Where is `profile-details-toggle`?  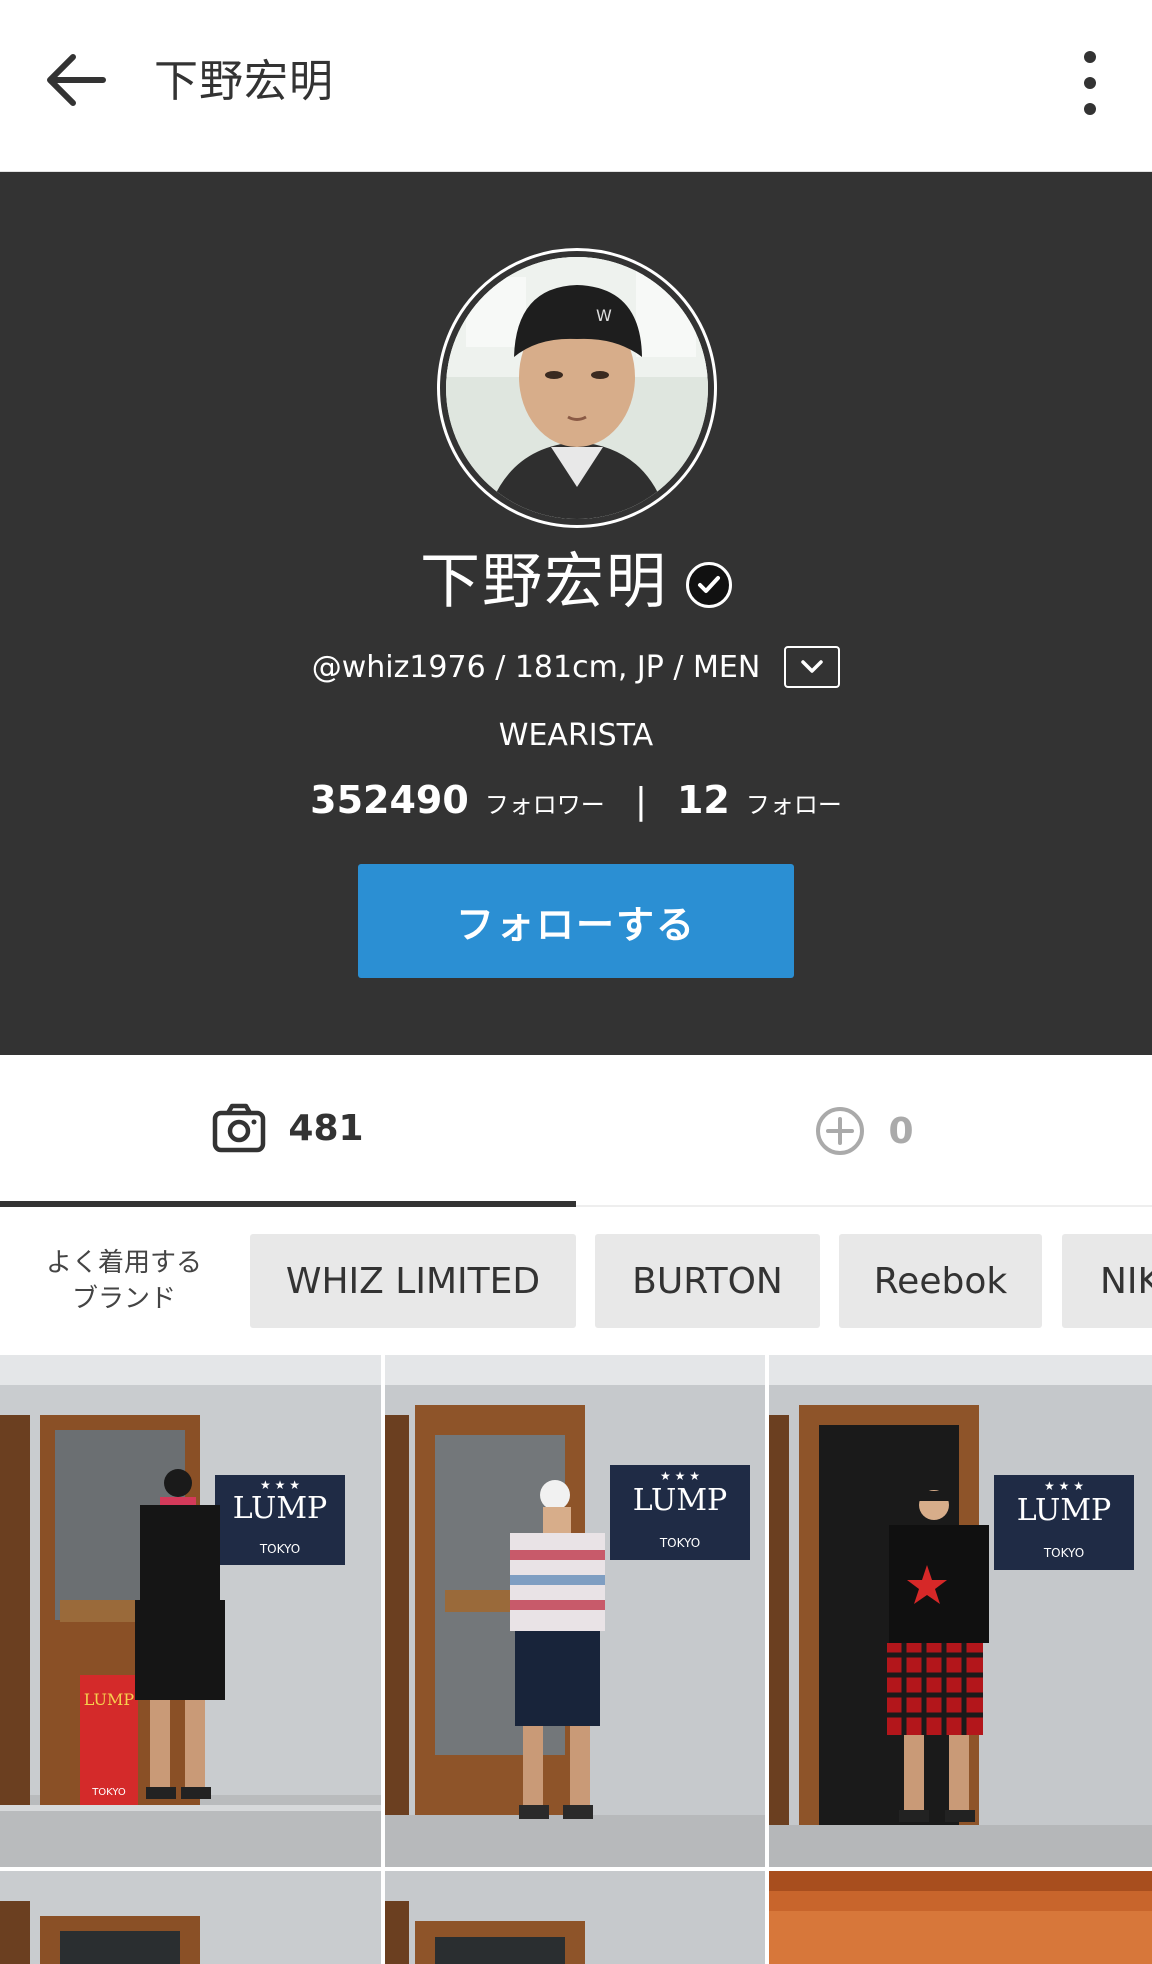 profile-details-toggle is located at coordinates (812, 667).